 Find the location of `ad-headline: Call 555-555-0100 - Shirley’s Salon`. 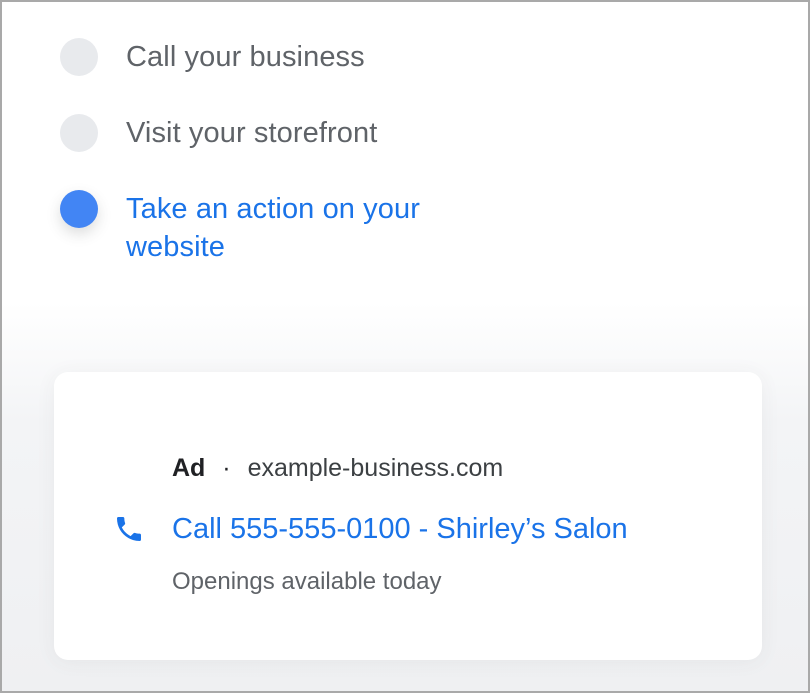

ad-headline: Call 555-555-0100 - Shirley’s Salon is located at coordinates (400, 529).